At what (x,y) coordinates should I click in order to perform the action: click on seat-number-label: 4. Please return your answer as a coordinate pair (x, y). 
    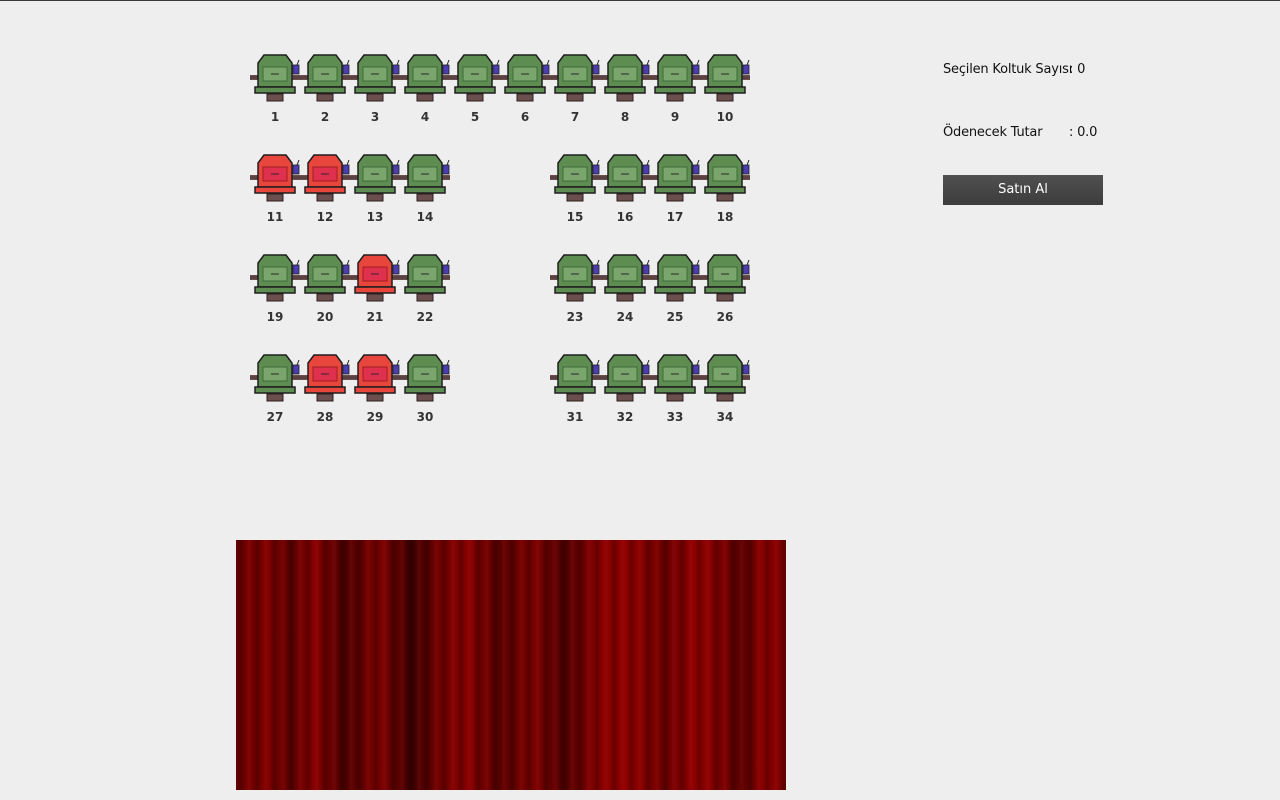
    Looking at the image, I should click on (425, 117).